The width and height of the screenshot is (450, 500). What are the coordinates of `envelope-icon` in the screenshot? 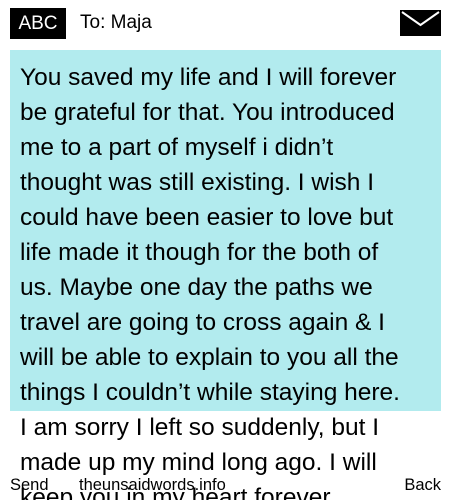 It's located at (420, 23).